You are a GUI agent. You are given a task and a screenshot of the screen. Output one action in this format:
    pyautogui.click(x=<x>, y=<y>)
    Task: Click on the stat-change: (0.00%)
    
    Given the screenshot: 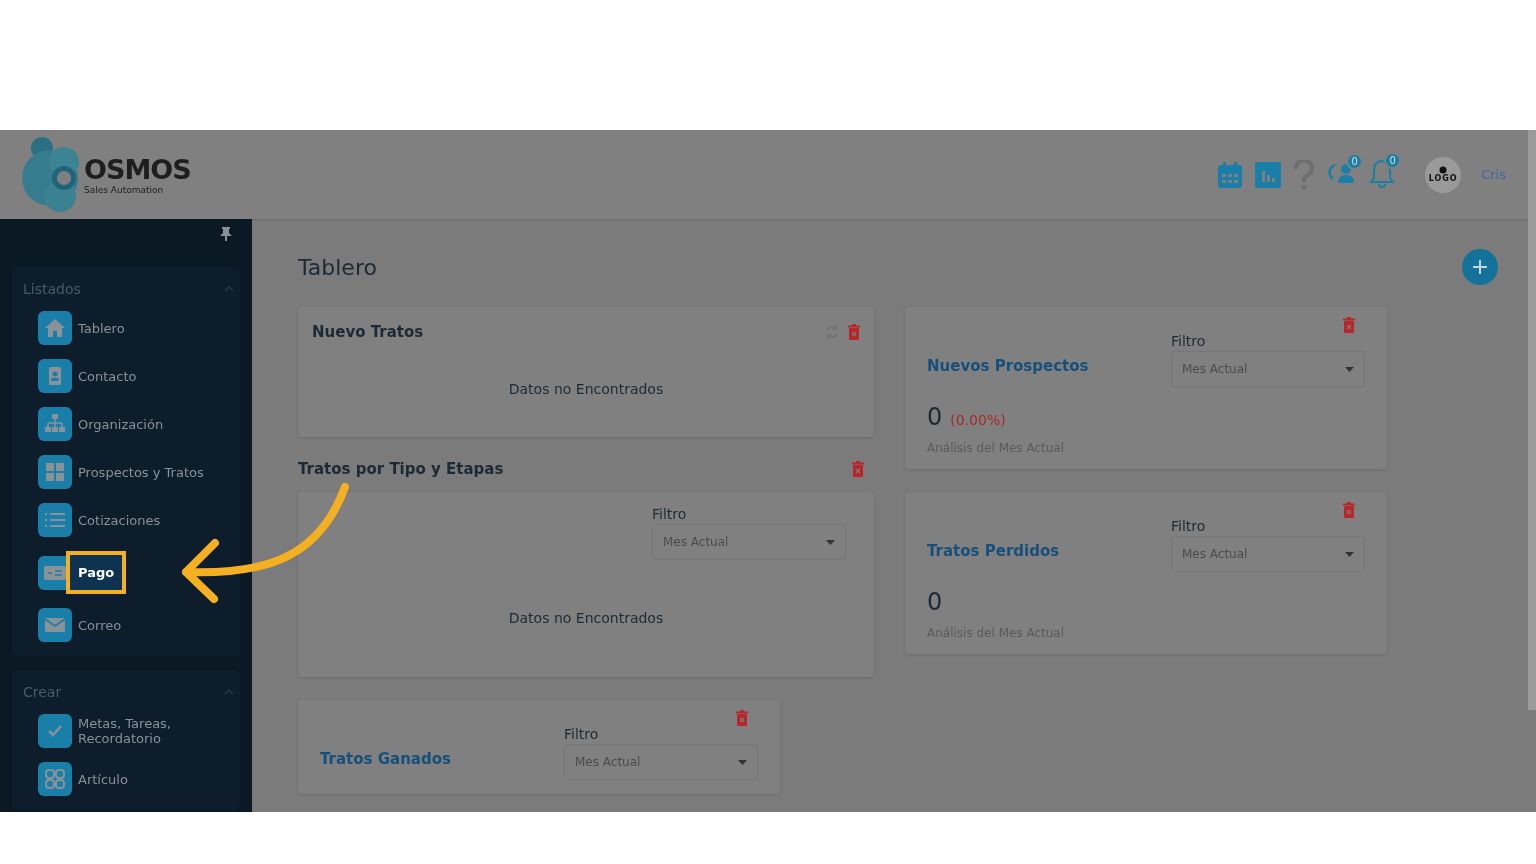 What is the action you would take?
    pyautogui.click(x=978, y=420)
    